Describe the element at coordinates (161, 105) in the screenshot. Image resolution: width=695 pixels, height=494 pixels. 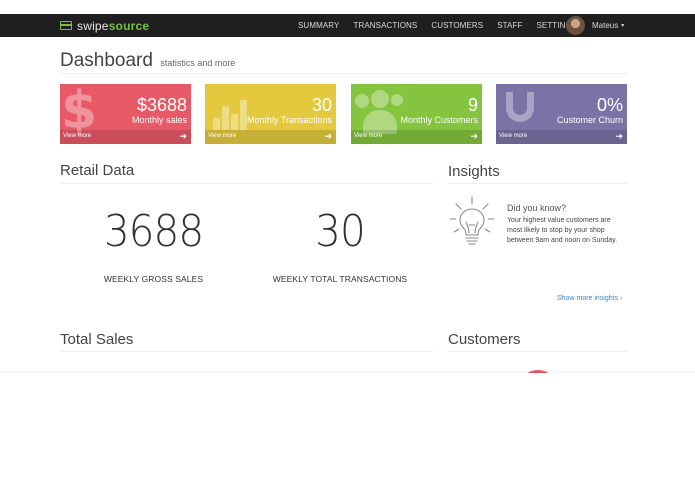
I see `tile-value: $3688` at that location.